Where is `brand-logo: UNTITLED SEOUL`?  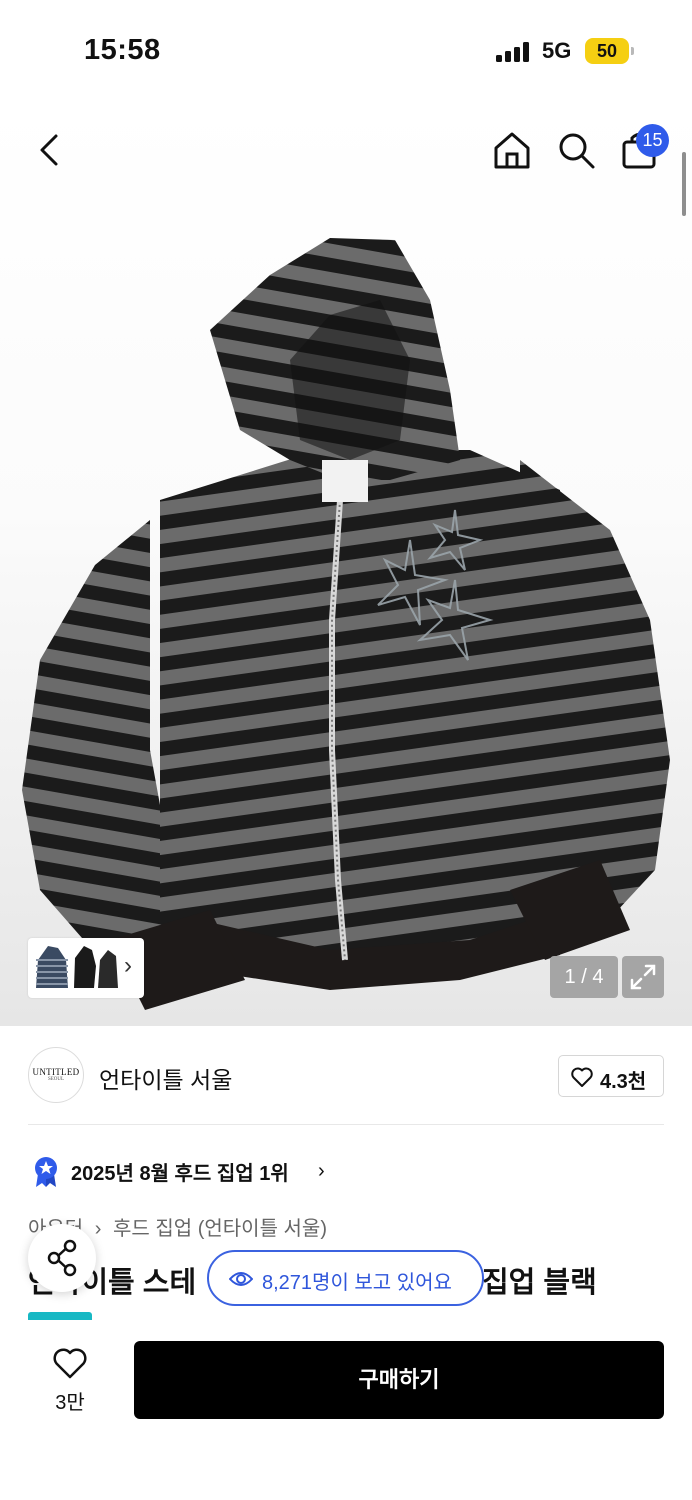 brand-logo: UNTITLED SEOUL is located at coordinates (56, 1075).